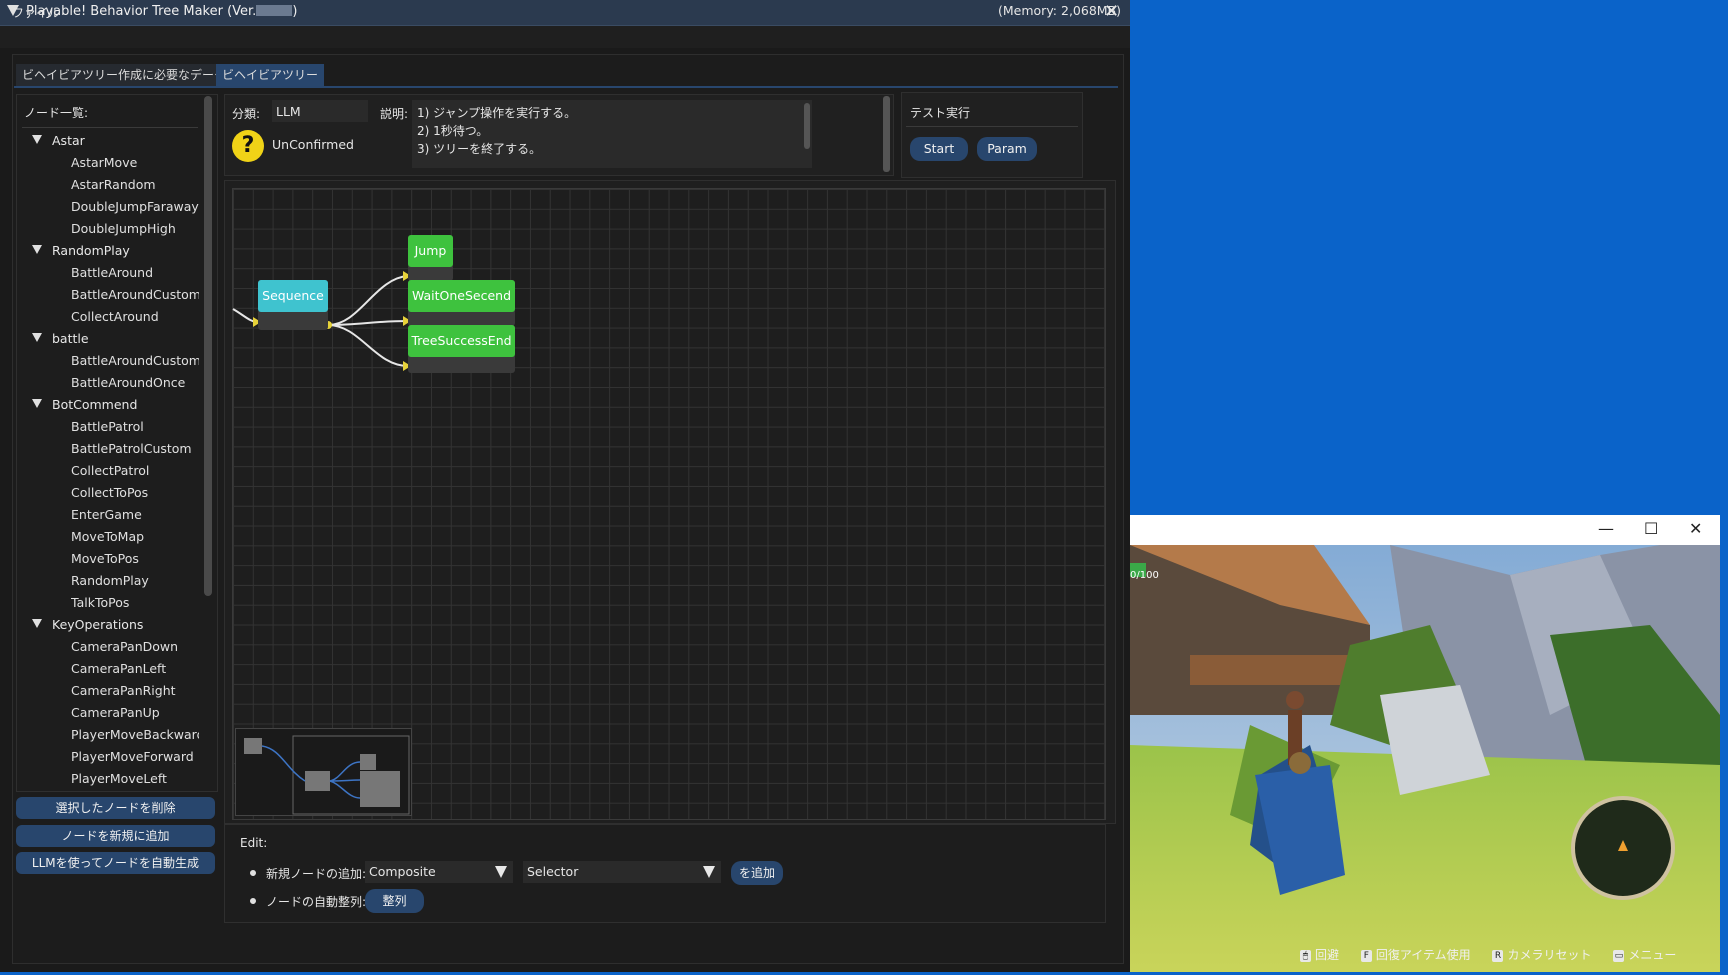 The height and width of the screenshot is (975, 1728). Describe the element at coordinates (1542, 955) in the screenshot. I see `hud-hint: R カメラリセット` at that location.